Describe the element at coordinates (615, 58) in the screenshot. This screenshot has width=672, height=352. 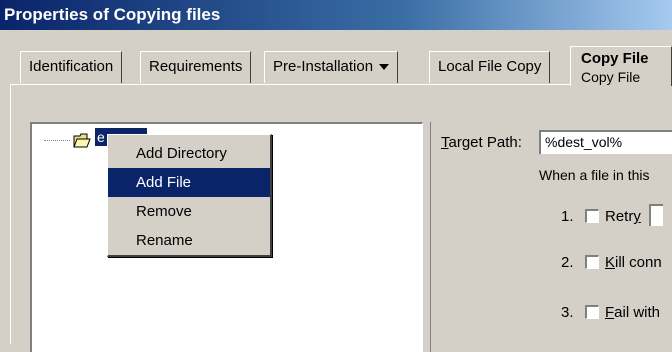
I see `tab-label: Copy File` at that location.